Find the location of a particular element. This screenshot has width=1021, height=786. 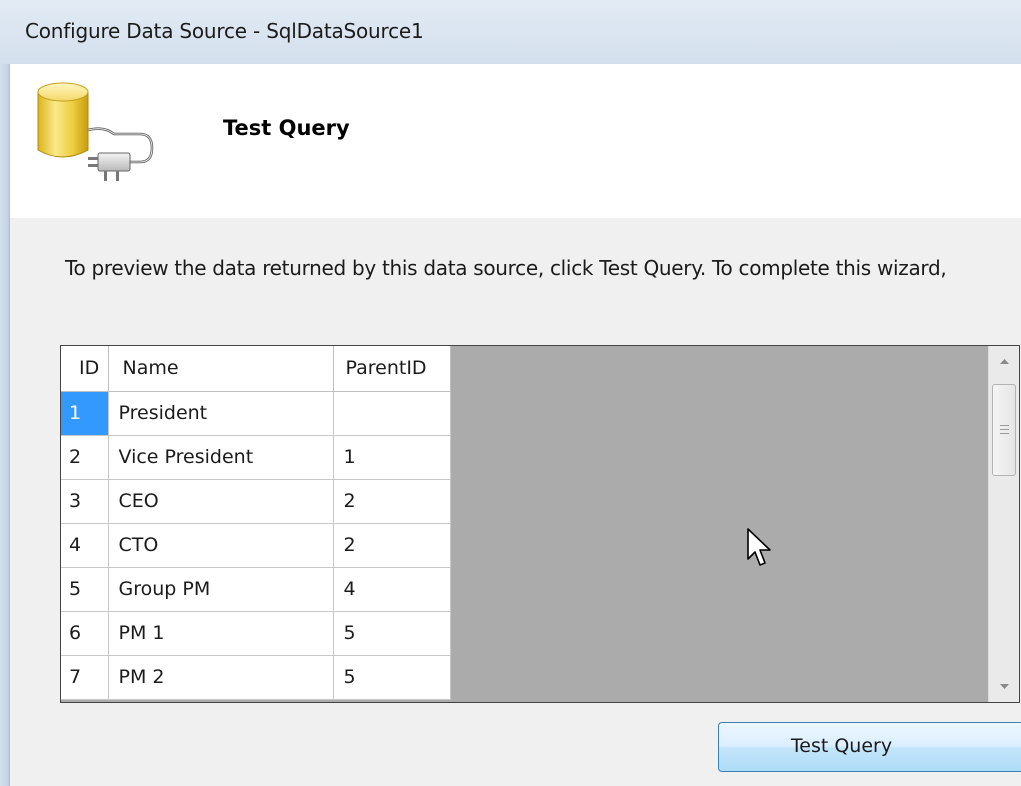

title-bar: Configure Data Source - SqlDataSource1 is located at coordinates (510, 32).